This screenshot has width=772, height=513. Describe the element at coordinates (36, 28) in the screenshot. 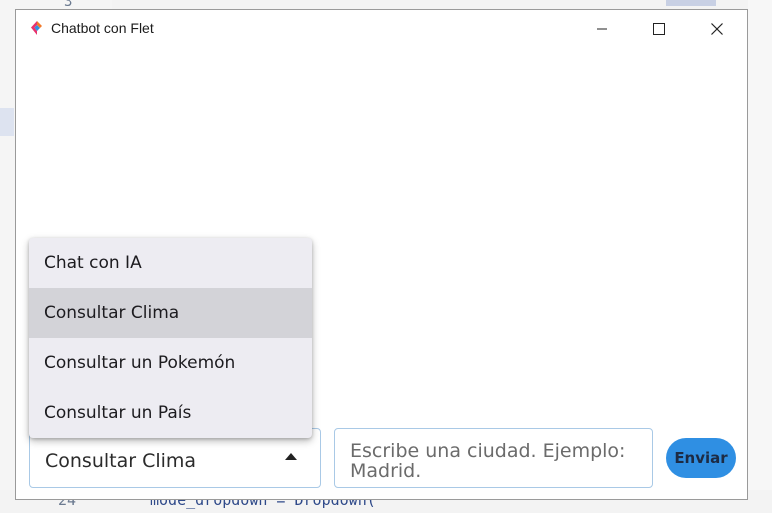

I see `flet-logo-icon` at that location.